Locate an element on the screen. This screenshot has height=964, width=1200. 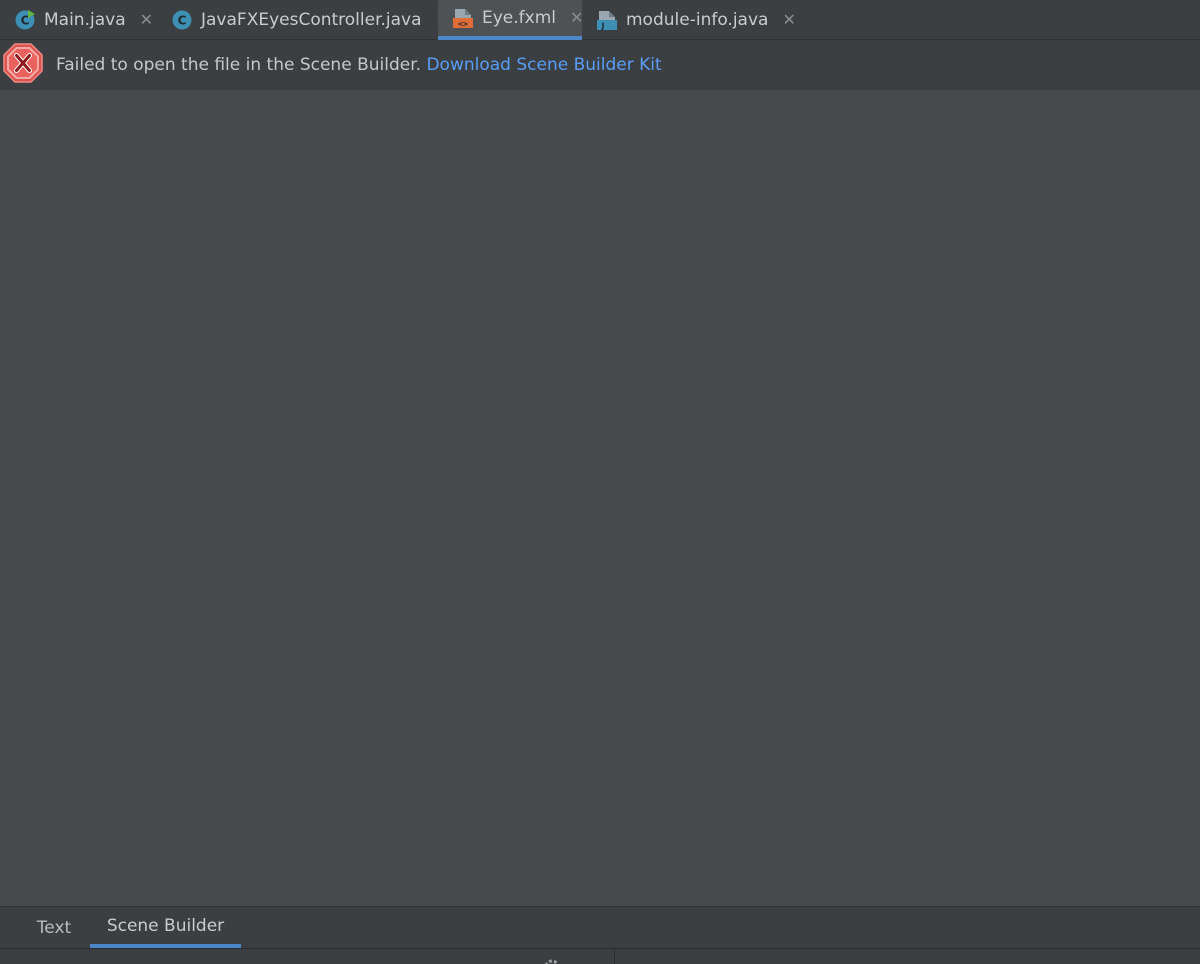
tab-label: Main.java is located at coordinates (85, 20).